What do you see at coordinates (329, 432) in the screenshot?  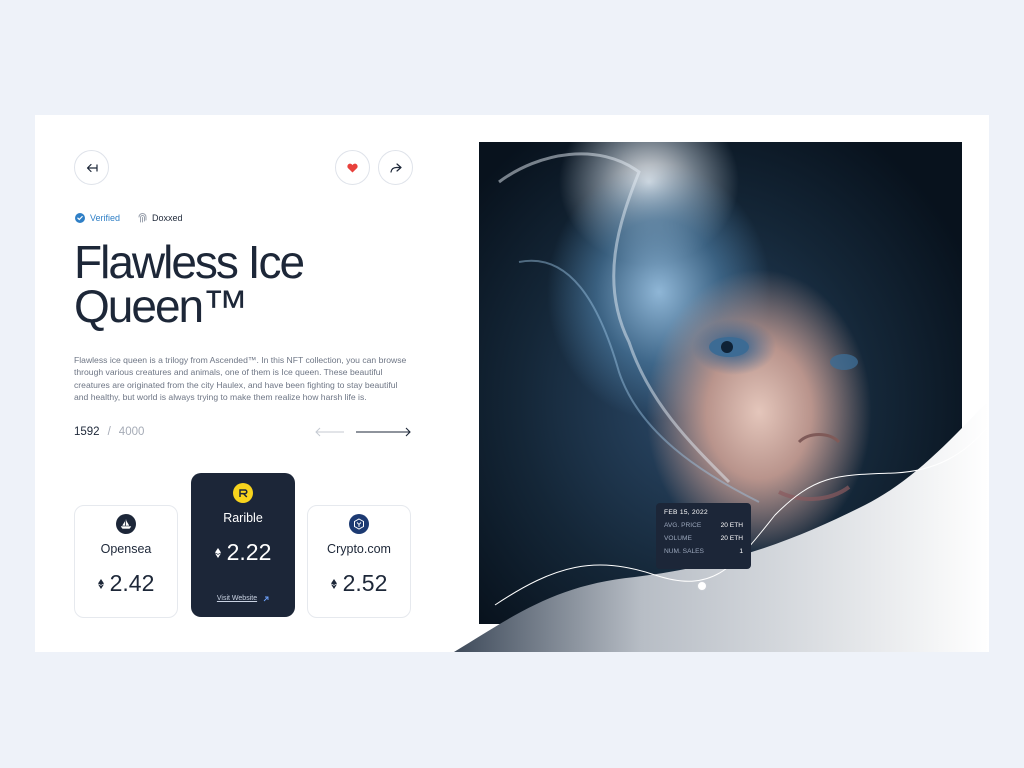 I see `prev-arrow-button` at bounding box center [329, 432].